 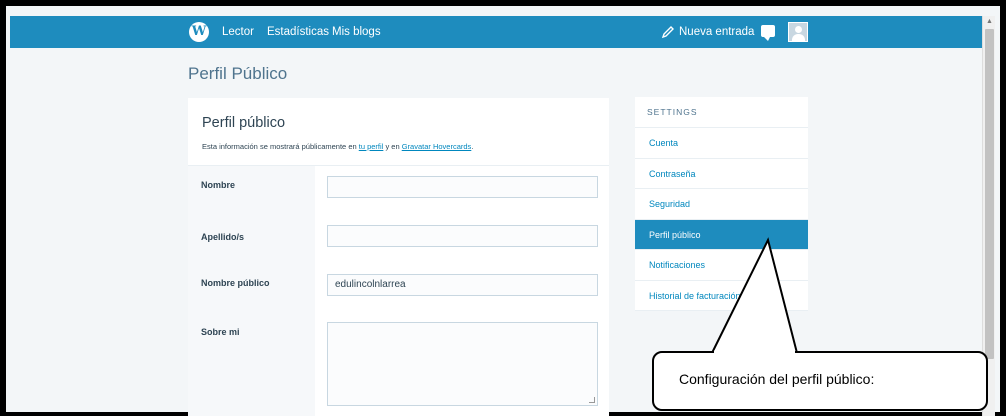 What do you see at coordinates (721, 296) in the screenshot?
I see `sidebar-item-historial-facturacion: Historial de facturación` at bounding box center [721, 296].